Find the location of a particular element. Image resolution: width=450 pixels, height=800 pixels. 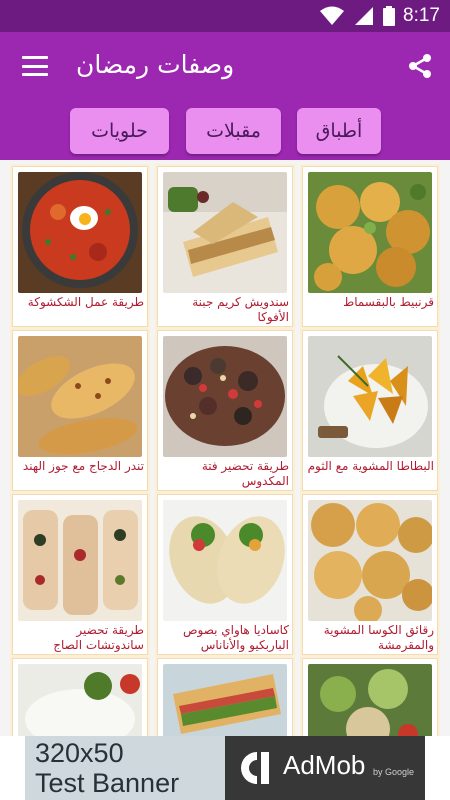

roasted-potatoes-photo is located at coordinates (370, 396).